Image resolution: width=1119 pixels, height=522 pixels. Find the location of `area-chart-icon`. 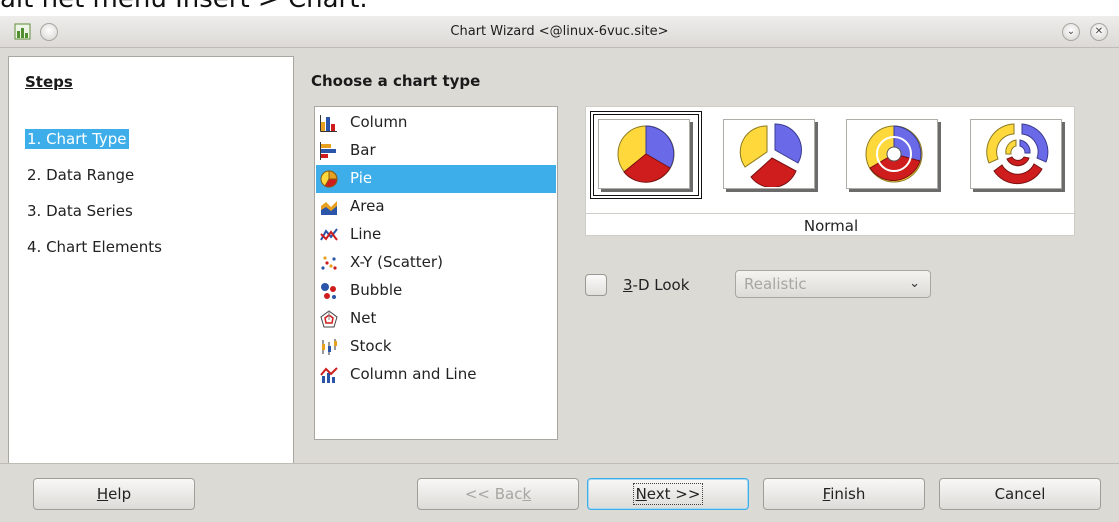

area-chart-icon is located at coordinates (329, 208).